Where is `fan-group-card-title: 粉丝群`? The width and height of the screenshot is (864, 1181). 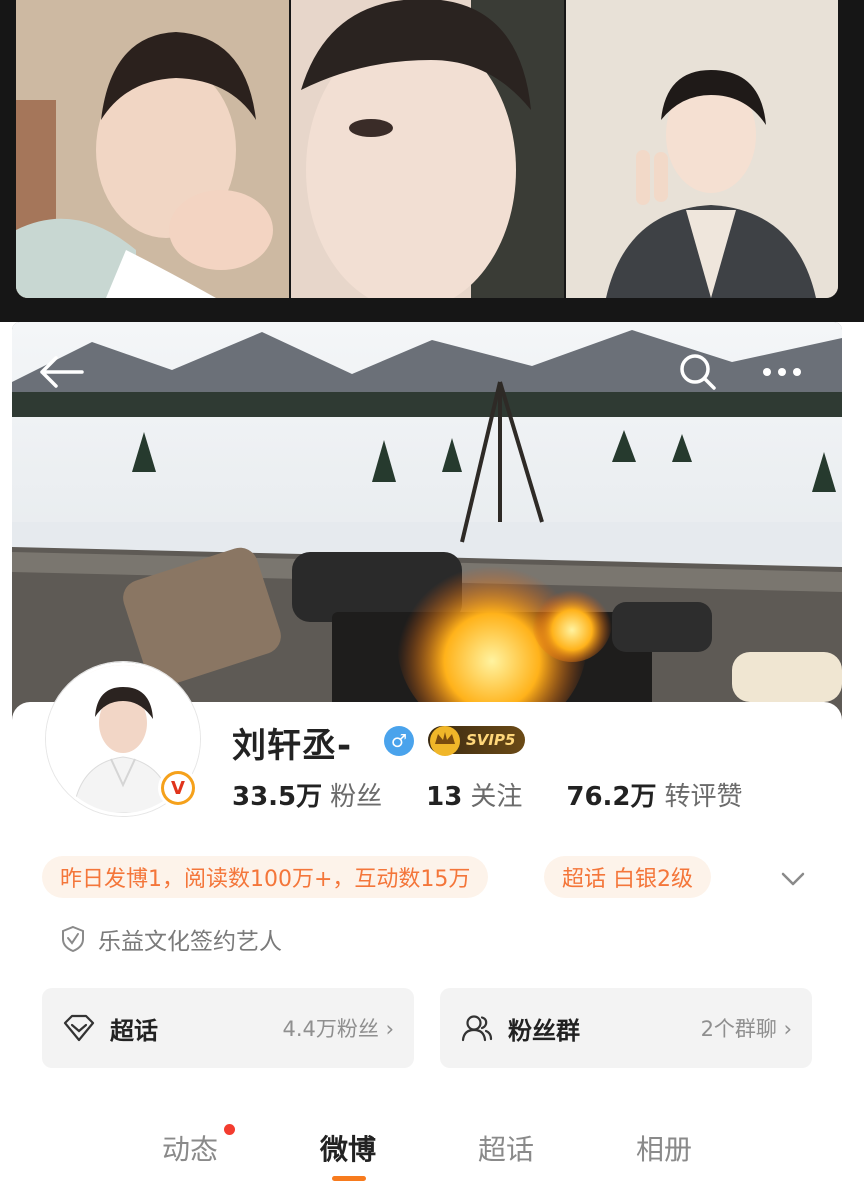 fan-group-card-title: 粉丝群 is located at coordinates (544, 1030).